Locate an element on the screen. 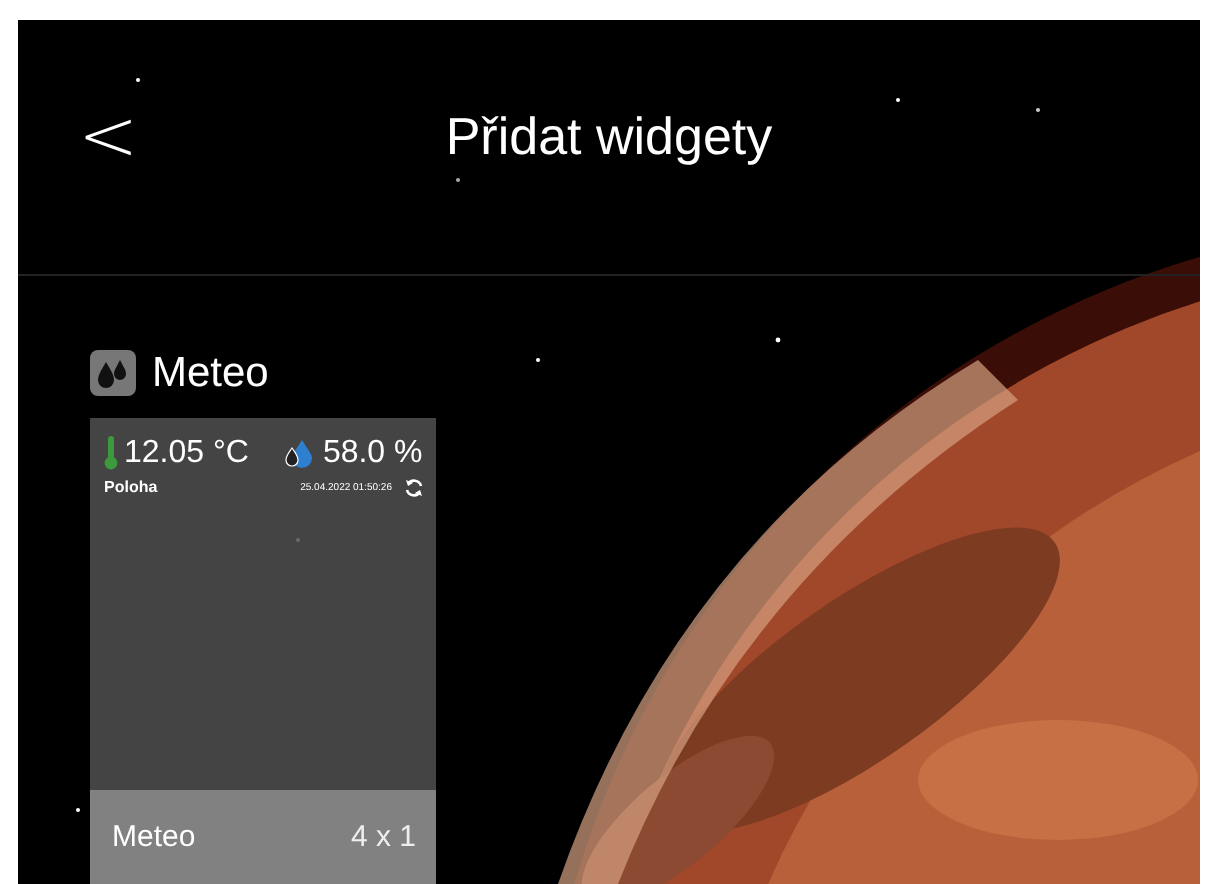  widget-size: 4 x 1 is located at coordinates (383, 837).